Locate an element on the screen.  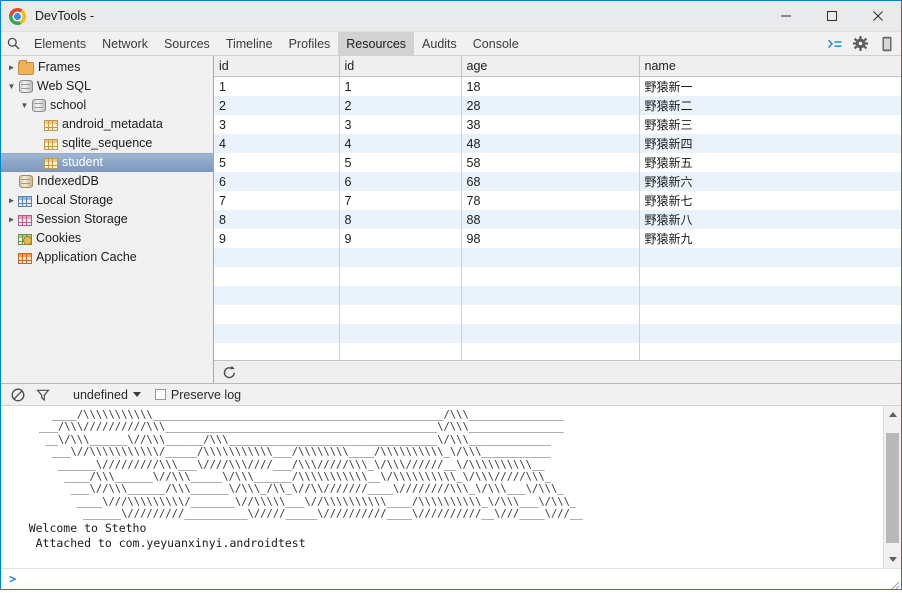
sidebar-item-cookies: Cookies is located at coordinates (107, 238).